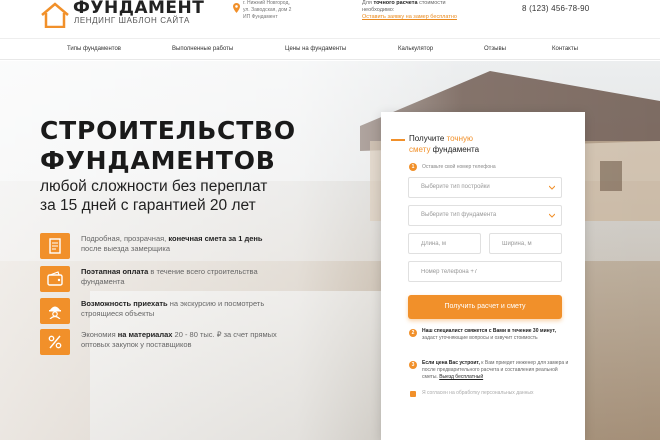  What do you see at coordinates (444, 243) in the screenshot?
I see `length-input` at bounding box center [444, 243].